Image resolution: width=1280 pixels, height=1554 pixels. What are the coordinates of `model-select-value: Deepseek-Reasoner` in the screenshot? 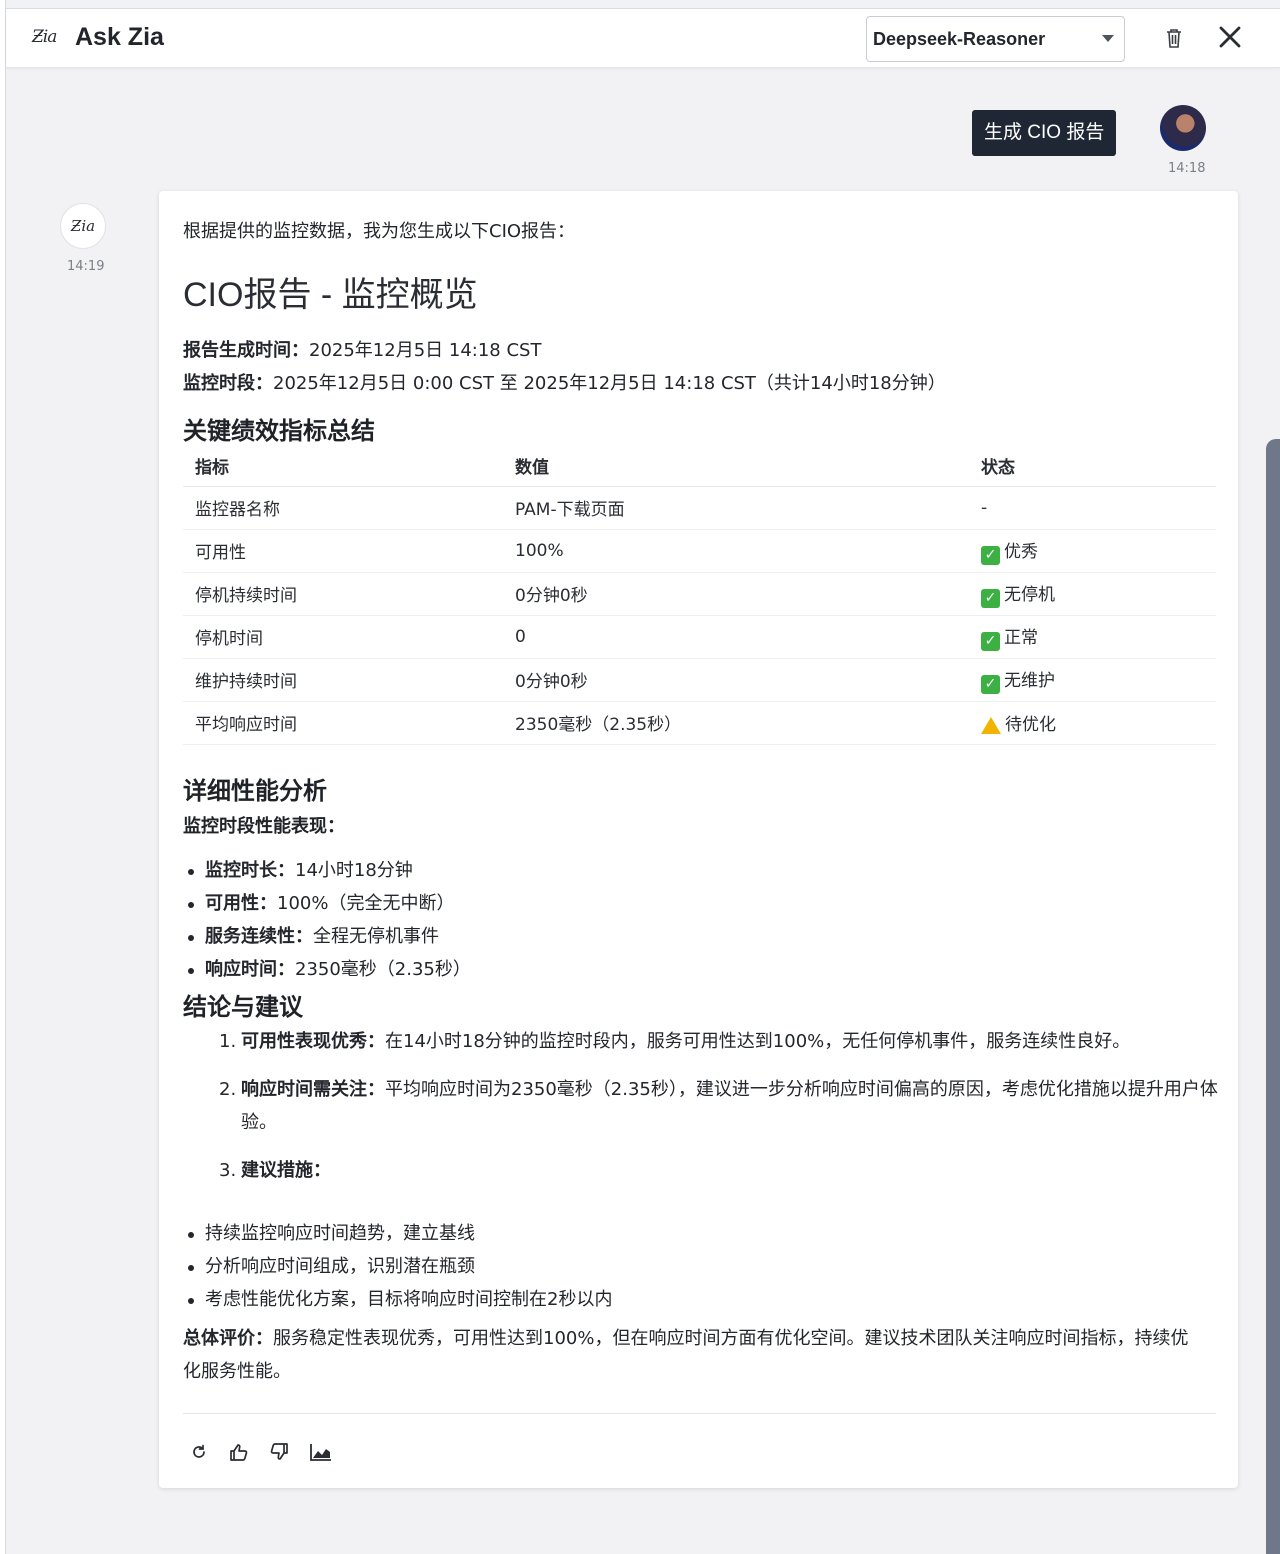 It's located at (959, 38).